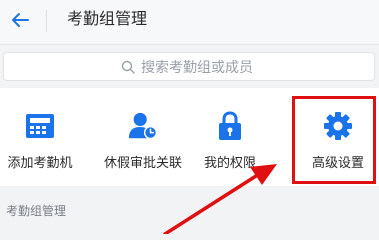 This screenshot has height=240, width=379. What do you see at coordinates (107, 18) in the screenshot?
I see `page-title: 考勤组管理` at bounding box center [107, 18].